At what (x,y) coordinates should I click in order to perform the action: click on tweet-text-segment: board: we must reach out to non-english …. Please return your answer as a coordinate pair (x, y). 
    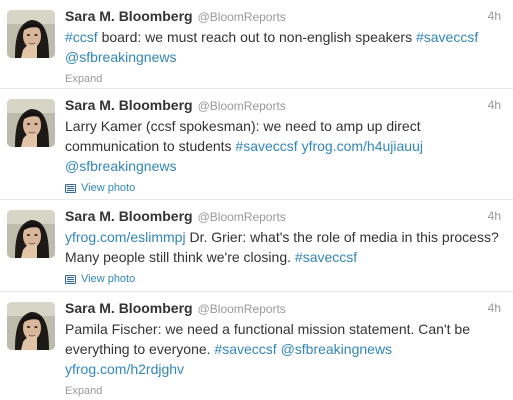
    Looking at the image, I should click on (256, 37).